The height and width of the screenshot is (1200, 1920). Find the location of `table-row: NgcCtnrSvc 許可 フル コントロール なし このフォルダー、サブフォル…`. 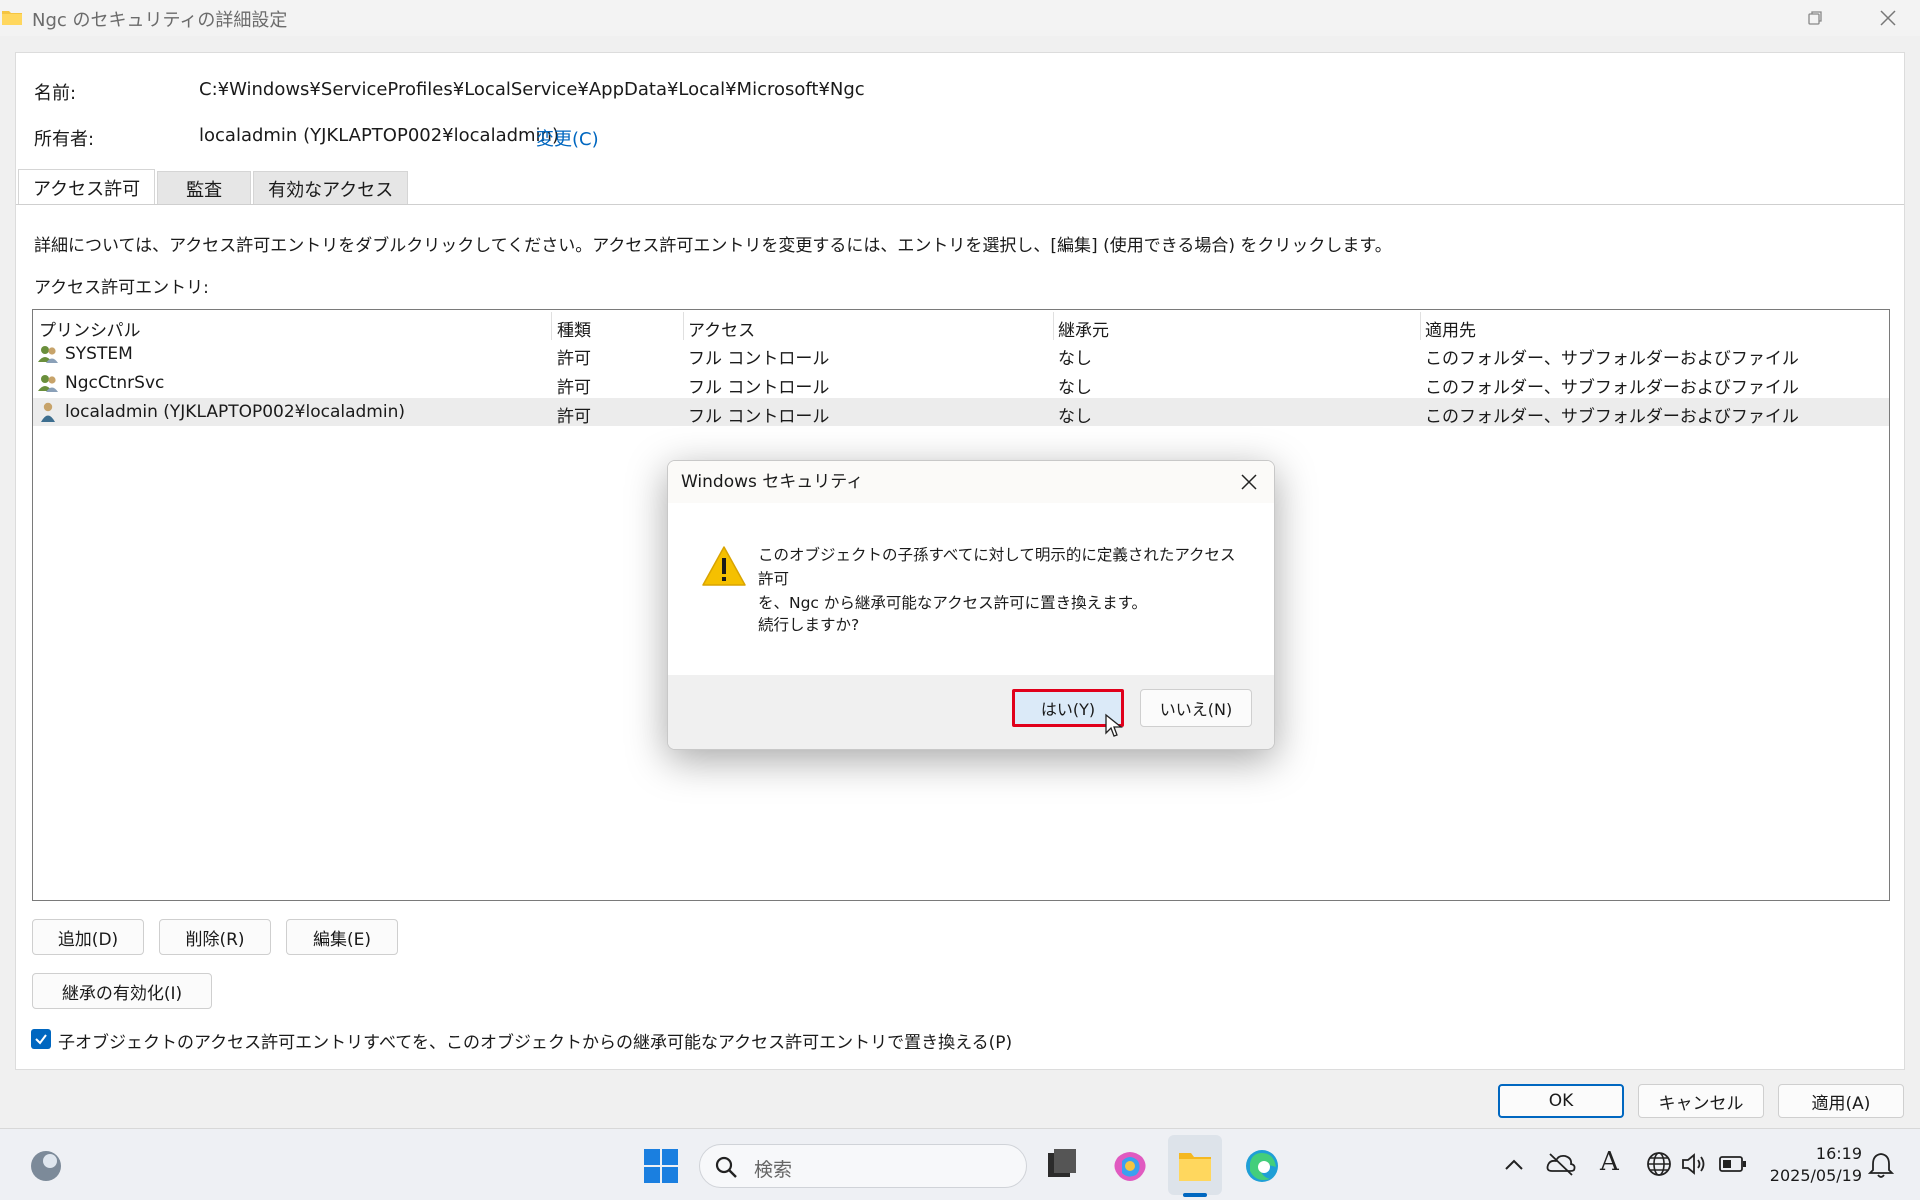

table-row: NgcCtnrSvc 許可 フル コントロール なし このフォルダー、サブフォル… is located at coordinates (961, 383).